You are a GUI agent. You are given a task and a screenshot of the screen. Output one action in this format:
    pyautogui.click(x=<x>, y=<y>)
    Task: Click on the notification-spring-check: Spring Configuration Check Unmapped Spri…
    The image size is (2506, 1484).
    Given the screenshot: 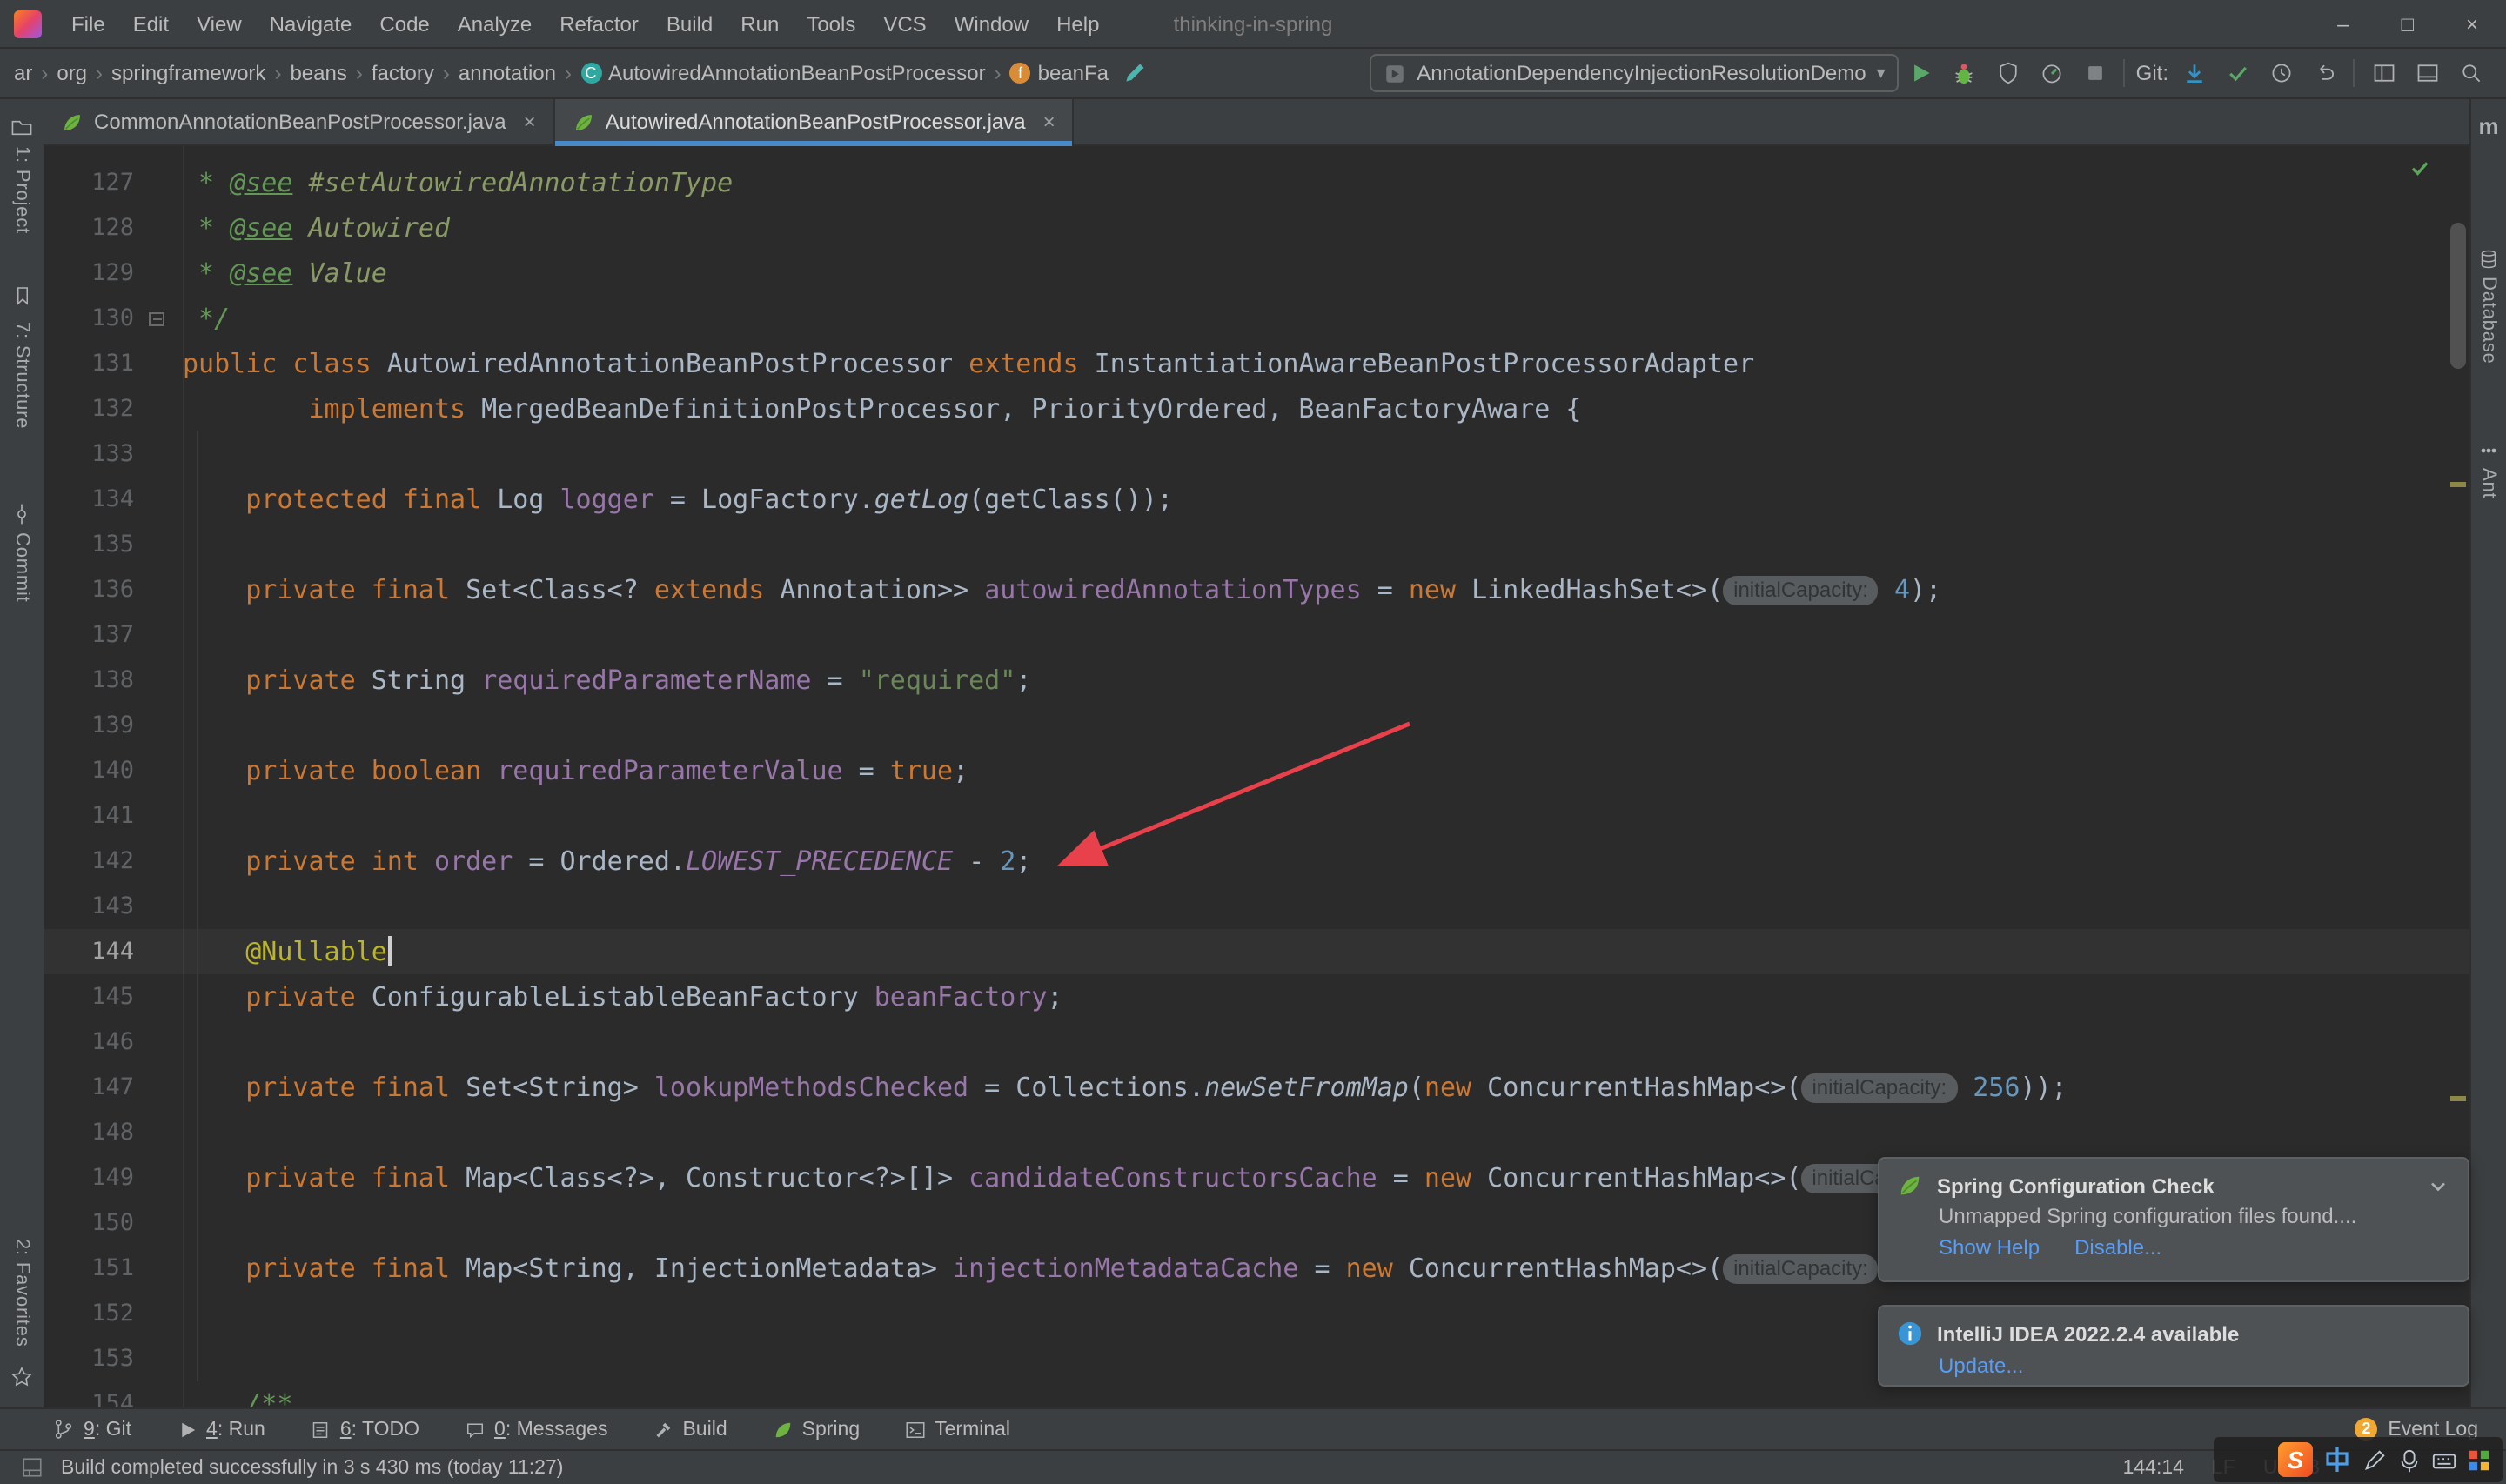 What is the action you would take?
    pyautogui.click(x=2173, y=1219)
    